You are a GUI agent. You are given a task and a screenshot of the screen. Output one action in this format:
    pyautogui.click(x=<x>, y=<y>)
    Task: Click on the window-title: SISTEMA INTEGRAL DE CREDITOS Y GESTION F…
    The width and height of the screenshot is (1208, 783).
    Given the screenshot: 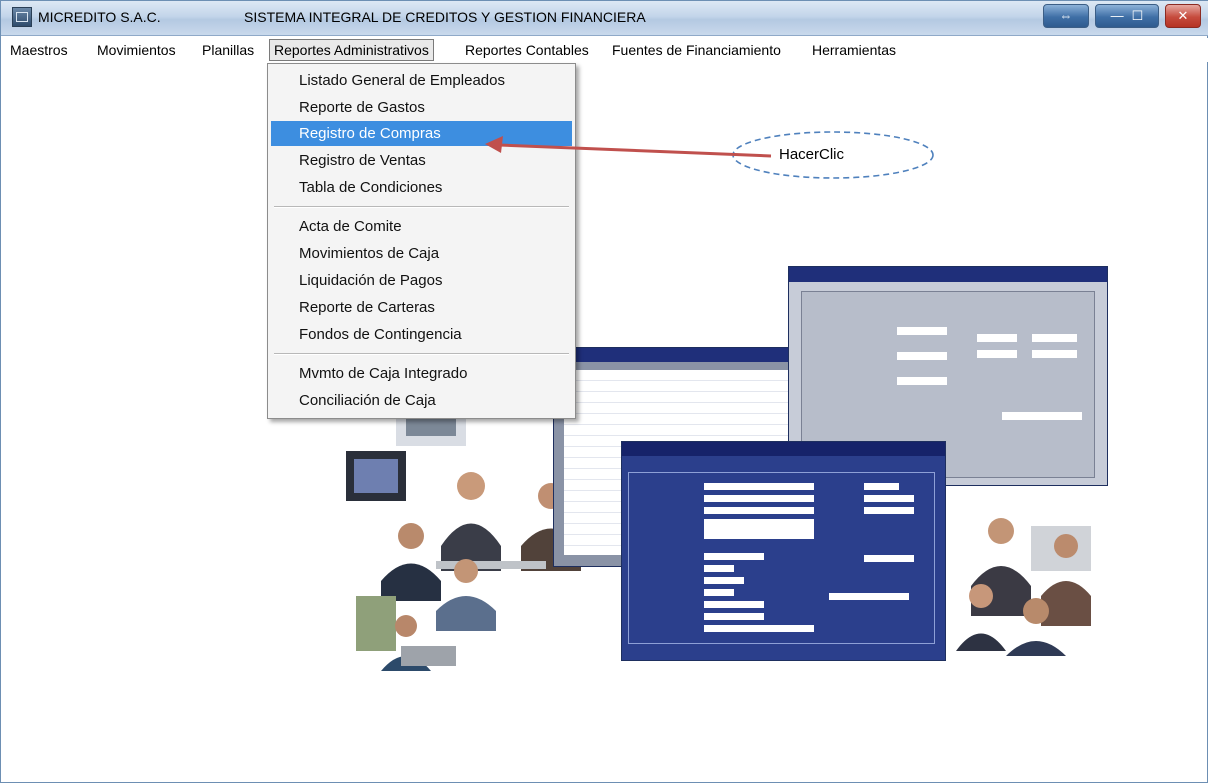 What is the action you would take?
    pyautogui.click(x=445, y=17)
    